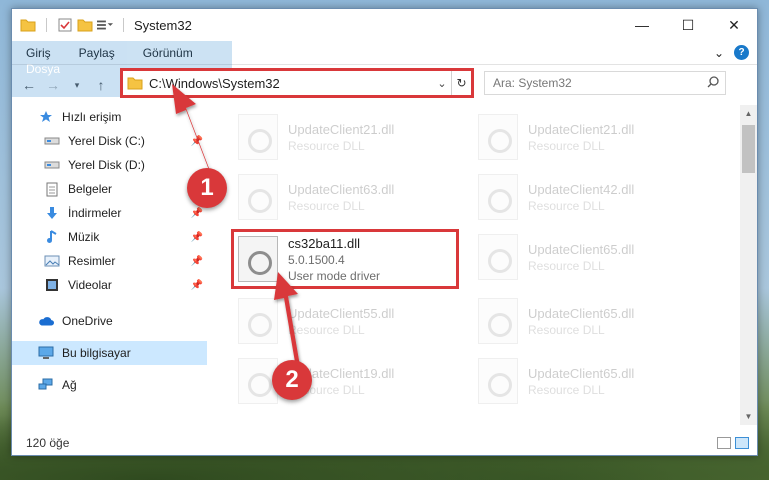 The height and width of the screenshot is (480, 769). Describe the element at coordinates (292, 380) in the screenshot. I see `step-badge-2: 2` at that location.